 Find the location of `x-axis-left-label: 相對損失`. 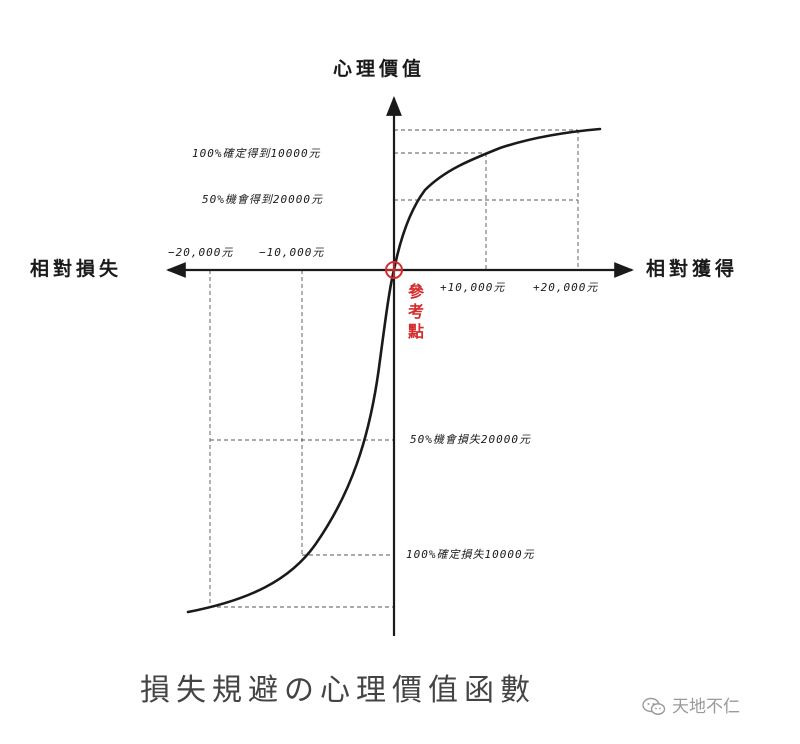

x-axis-left-label: 相對損失 is located at coordinates (76, 269).